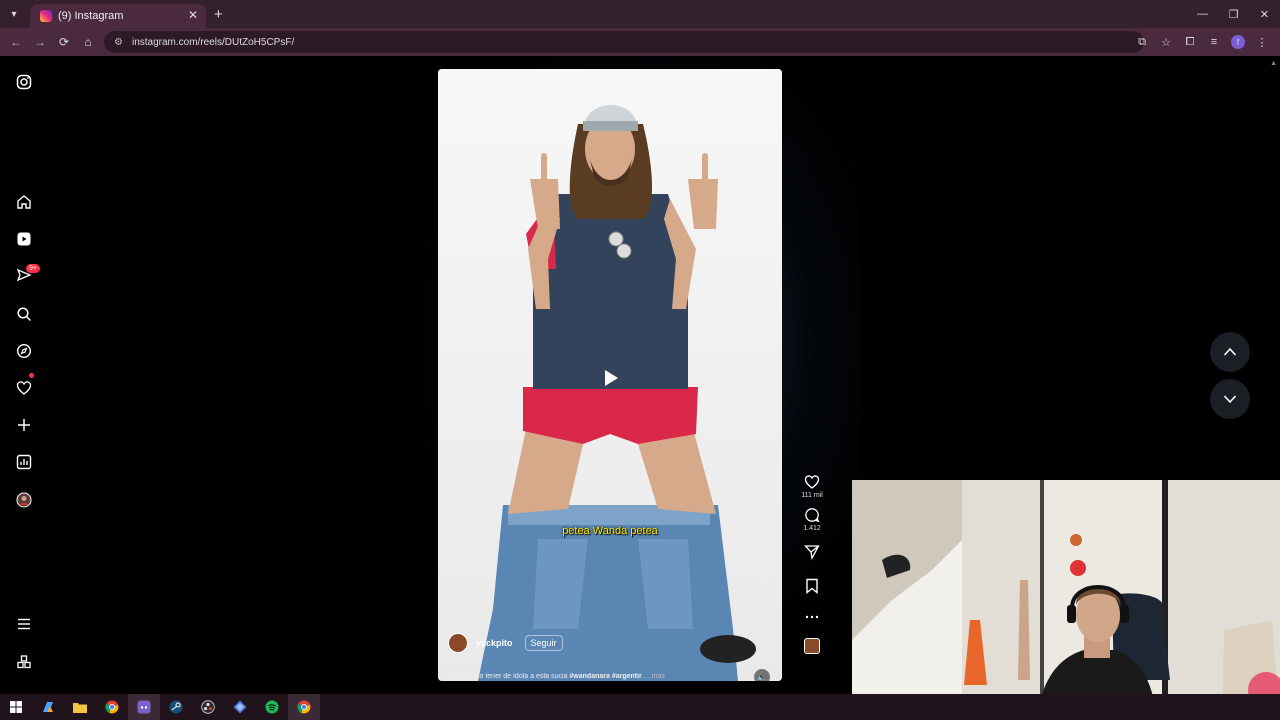 The image size is (1280, 720). What do you see at coordinates (640, 14) in the screenshot?
I see `browser-tab-bar: ▾ (9) Instagram ✕ + — ❐ ✕` at bounding box center [640, 14].